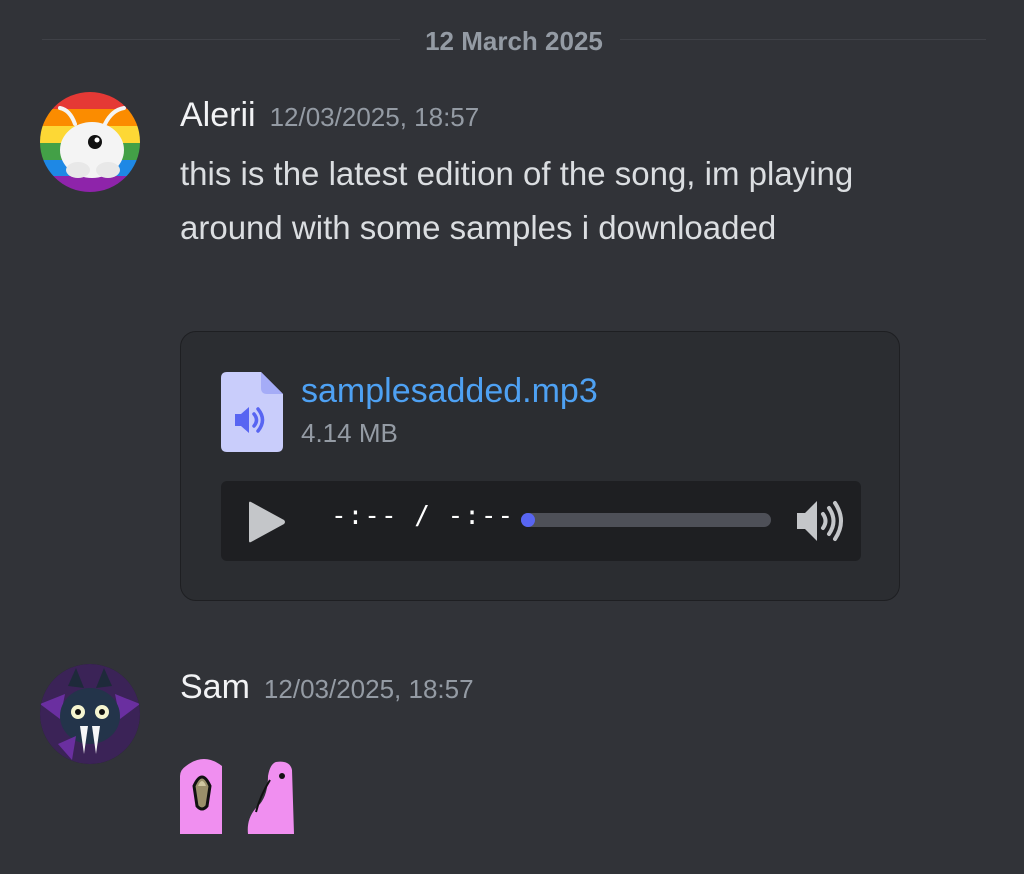 The height and width of the screenshot is (874, 1024). I want to click on rainbow-axolotl-avatar, so click(90, 142).